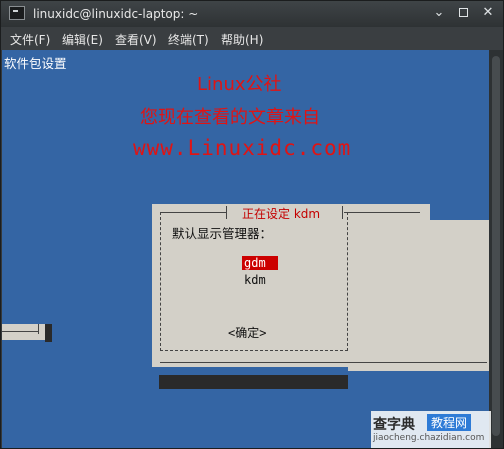 This screenshot has width=504, height=449. Describe the element at coordinates (136, 39) in the screenshot. I see `menu-view: 查看(V)` at that location.